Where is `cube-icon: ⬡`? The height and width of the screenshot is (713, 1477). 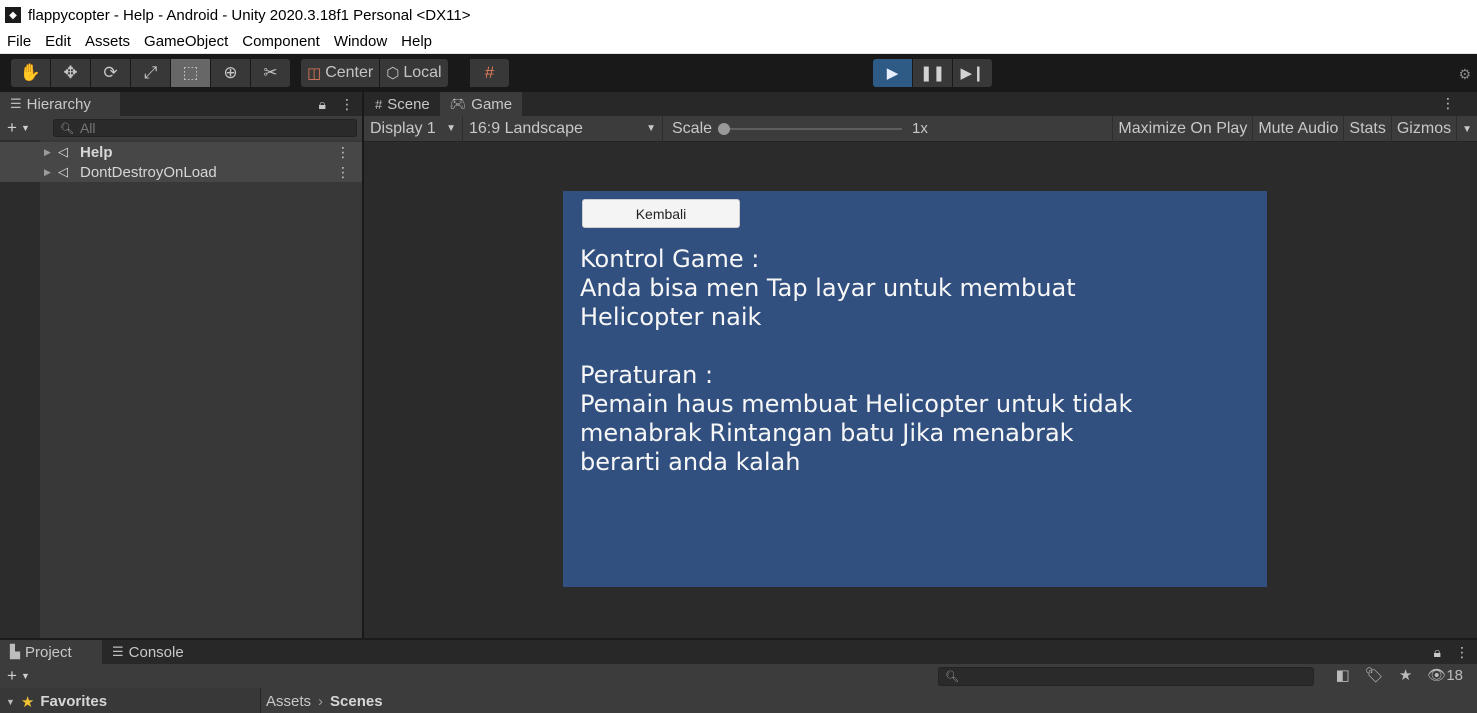
cube-icon: ⬡ is located at coordinates (393, 73).